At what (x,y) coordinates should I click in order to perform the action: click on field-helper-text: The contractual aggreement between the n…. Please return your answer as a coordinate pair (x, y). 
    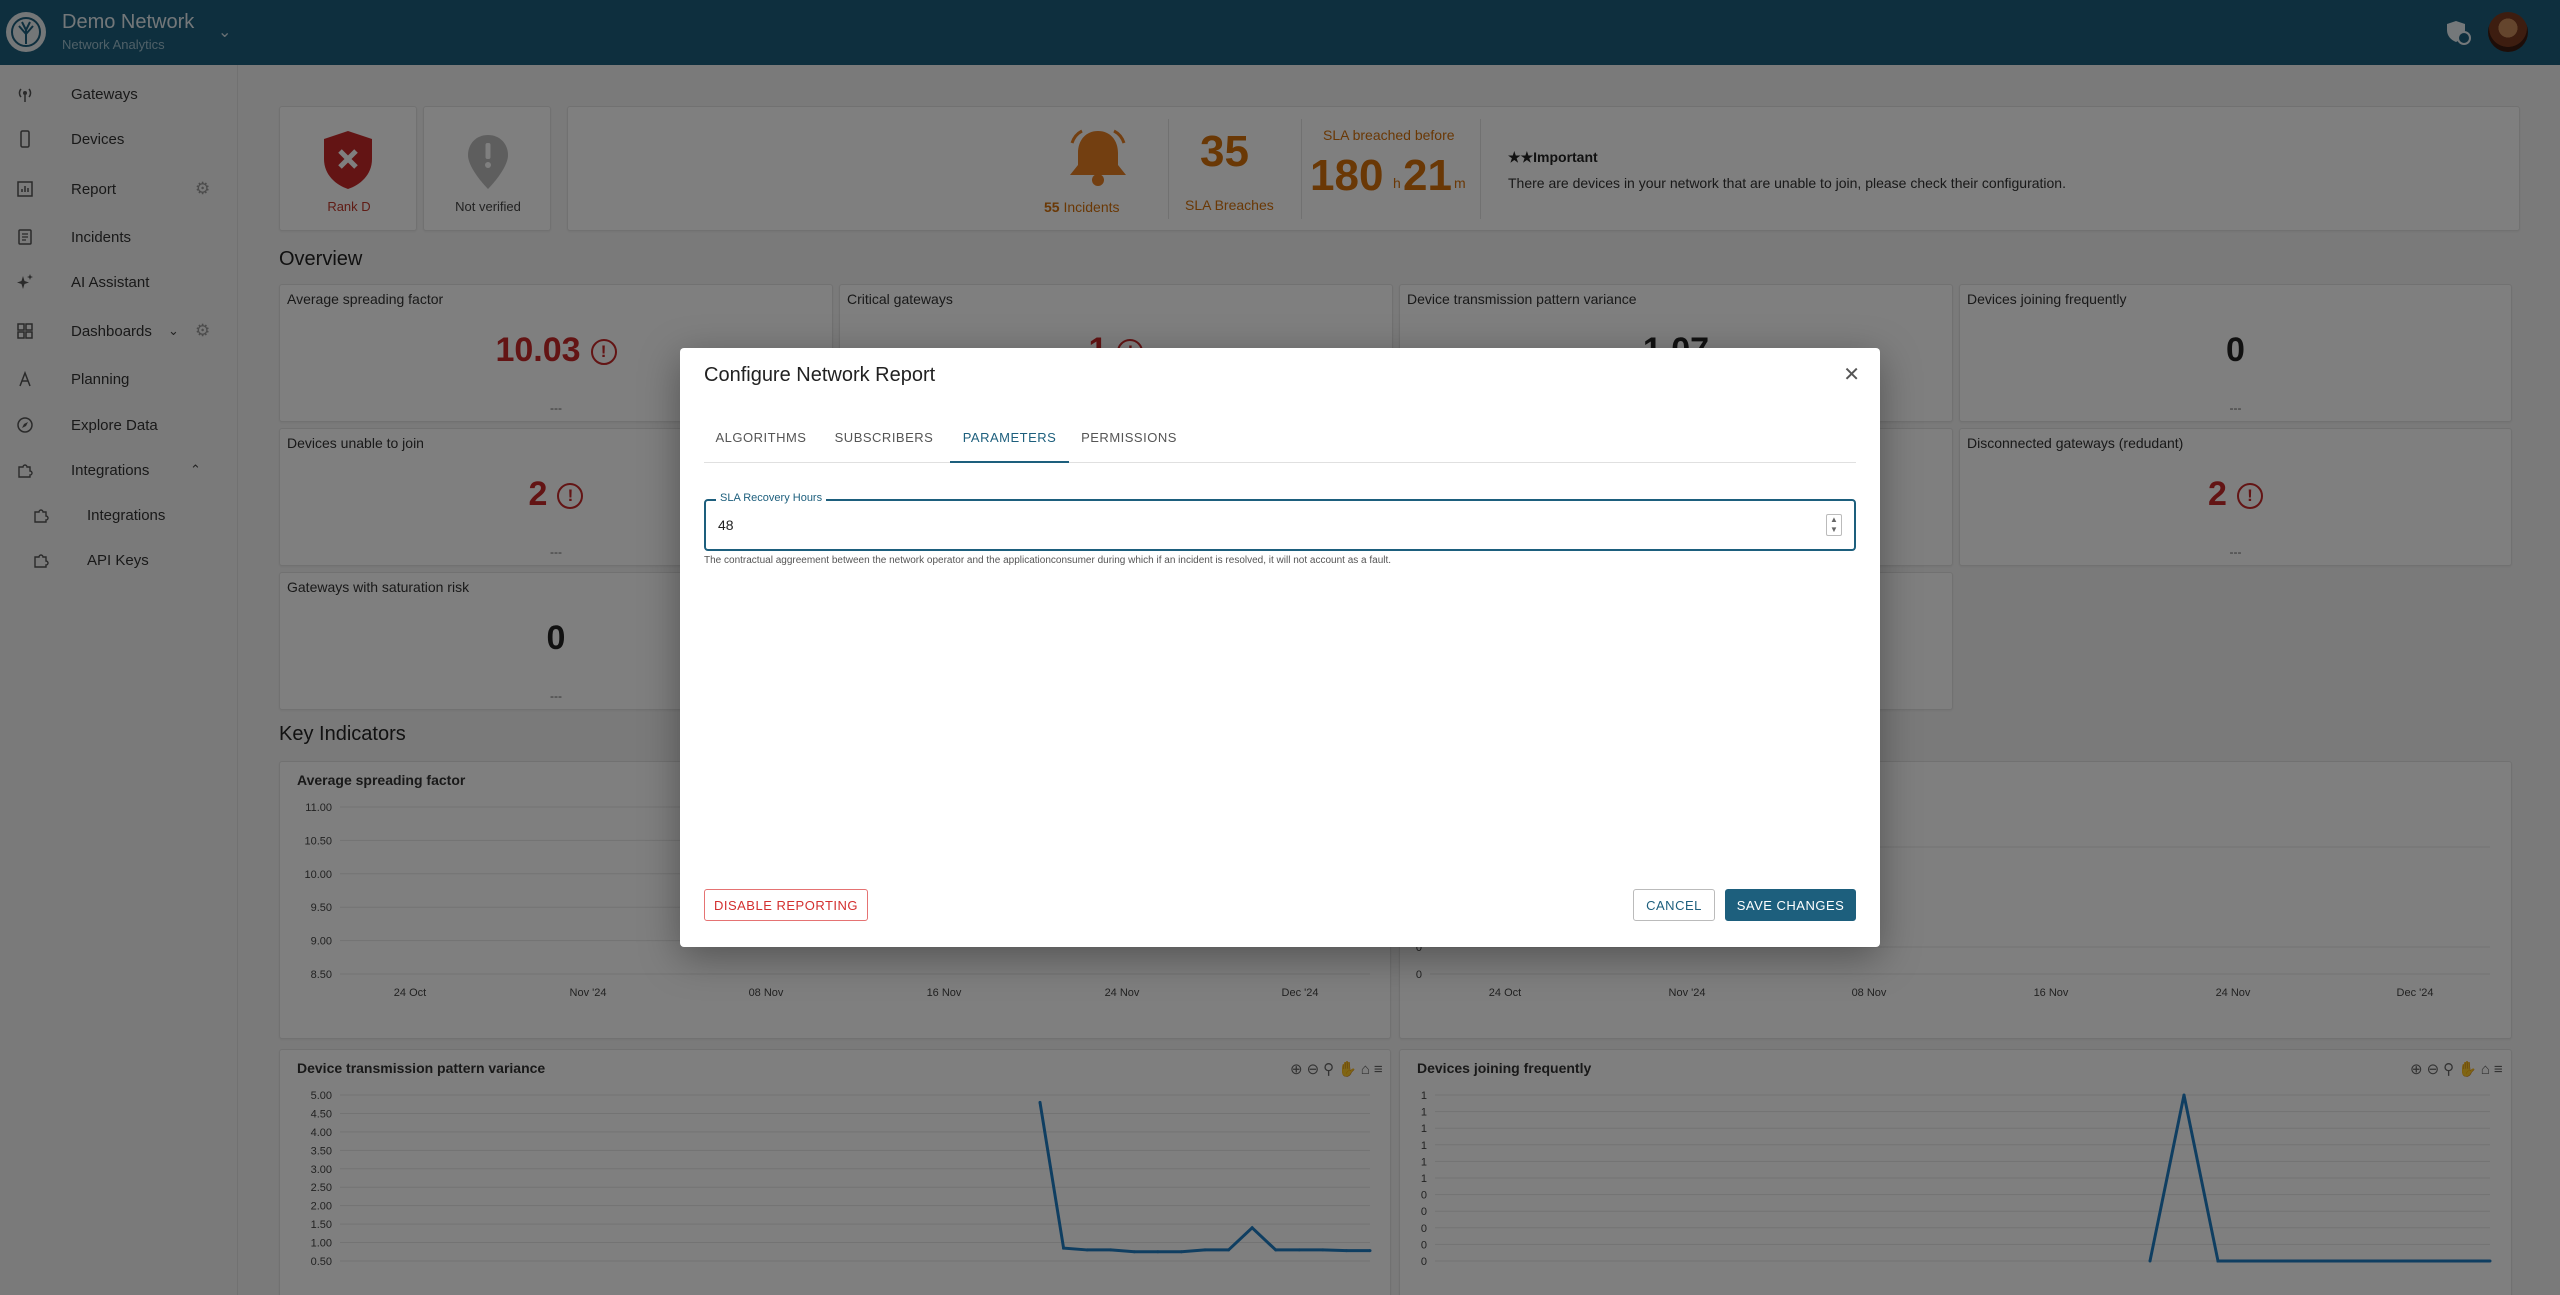
    Looking at the image, I should click on (1048, 560).